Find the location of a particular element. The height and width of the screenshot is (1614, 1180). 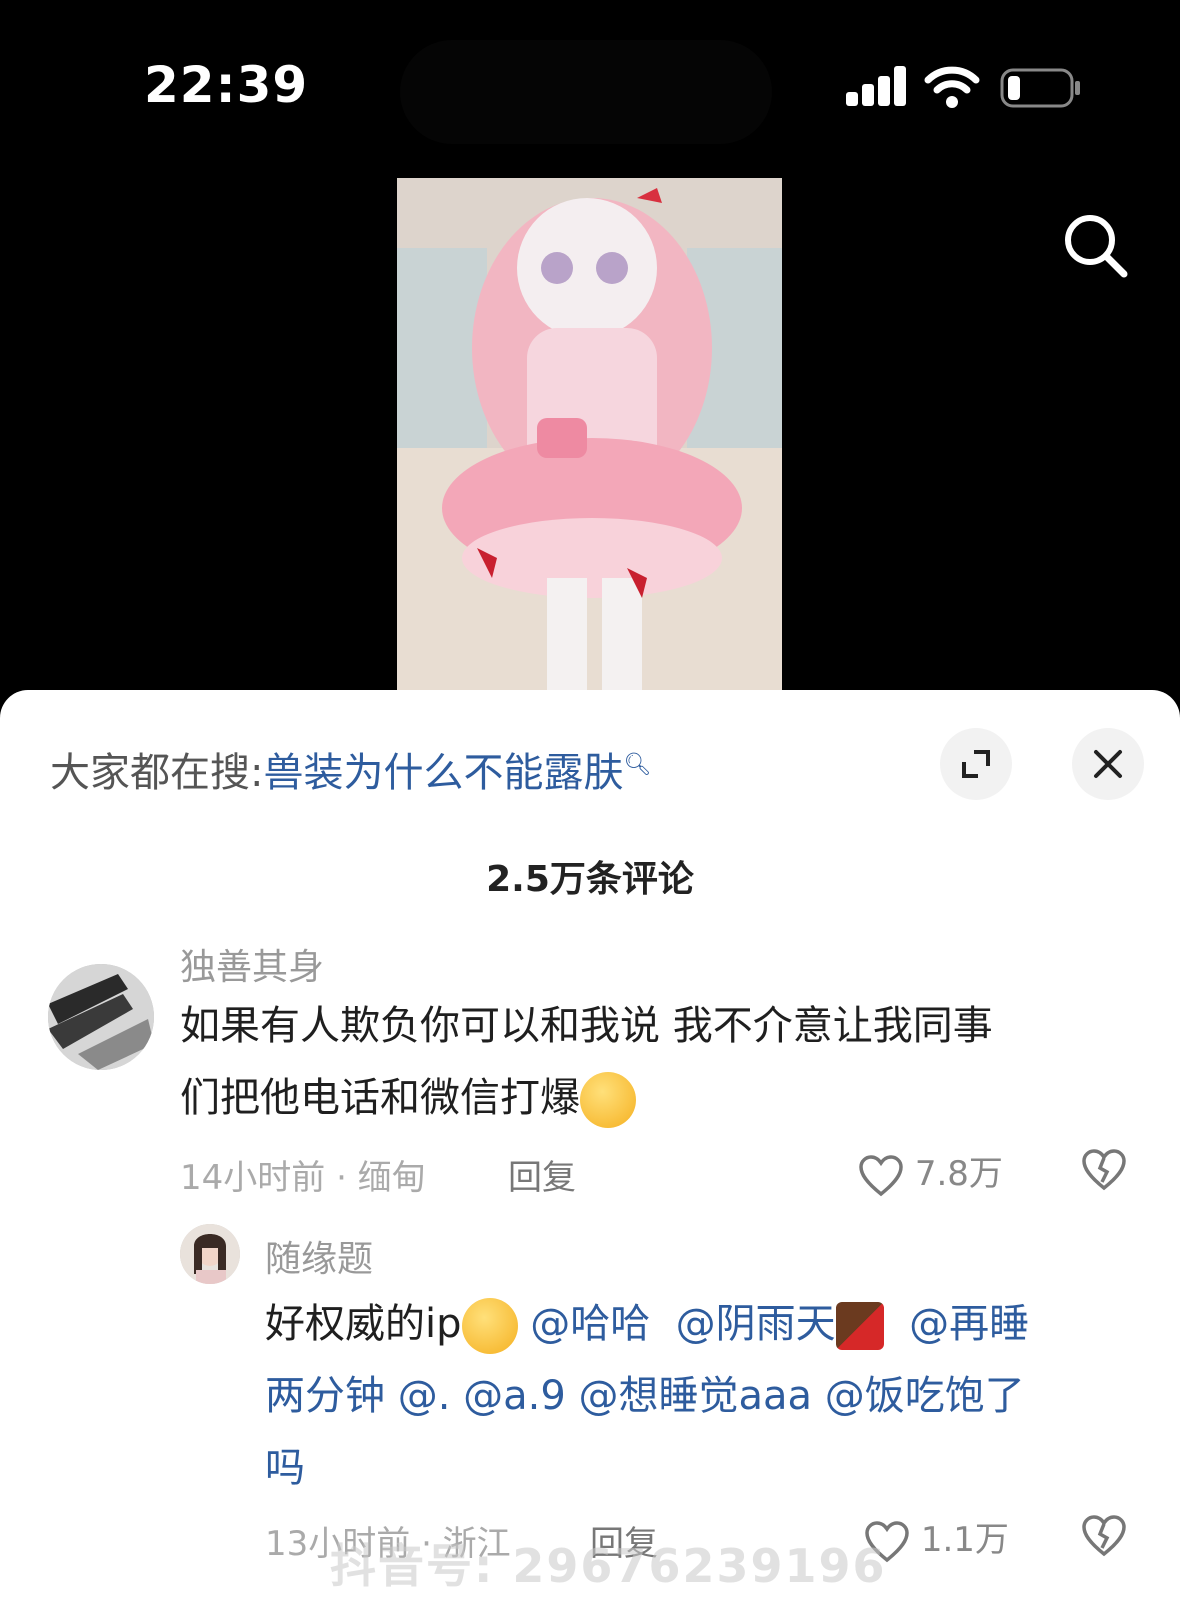

mention-line: 两分钟 @. @a.9 @想睡觉aaa @饭吃饱了 is located at coordinates (705, 1396).